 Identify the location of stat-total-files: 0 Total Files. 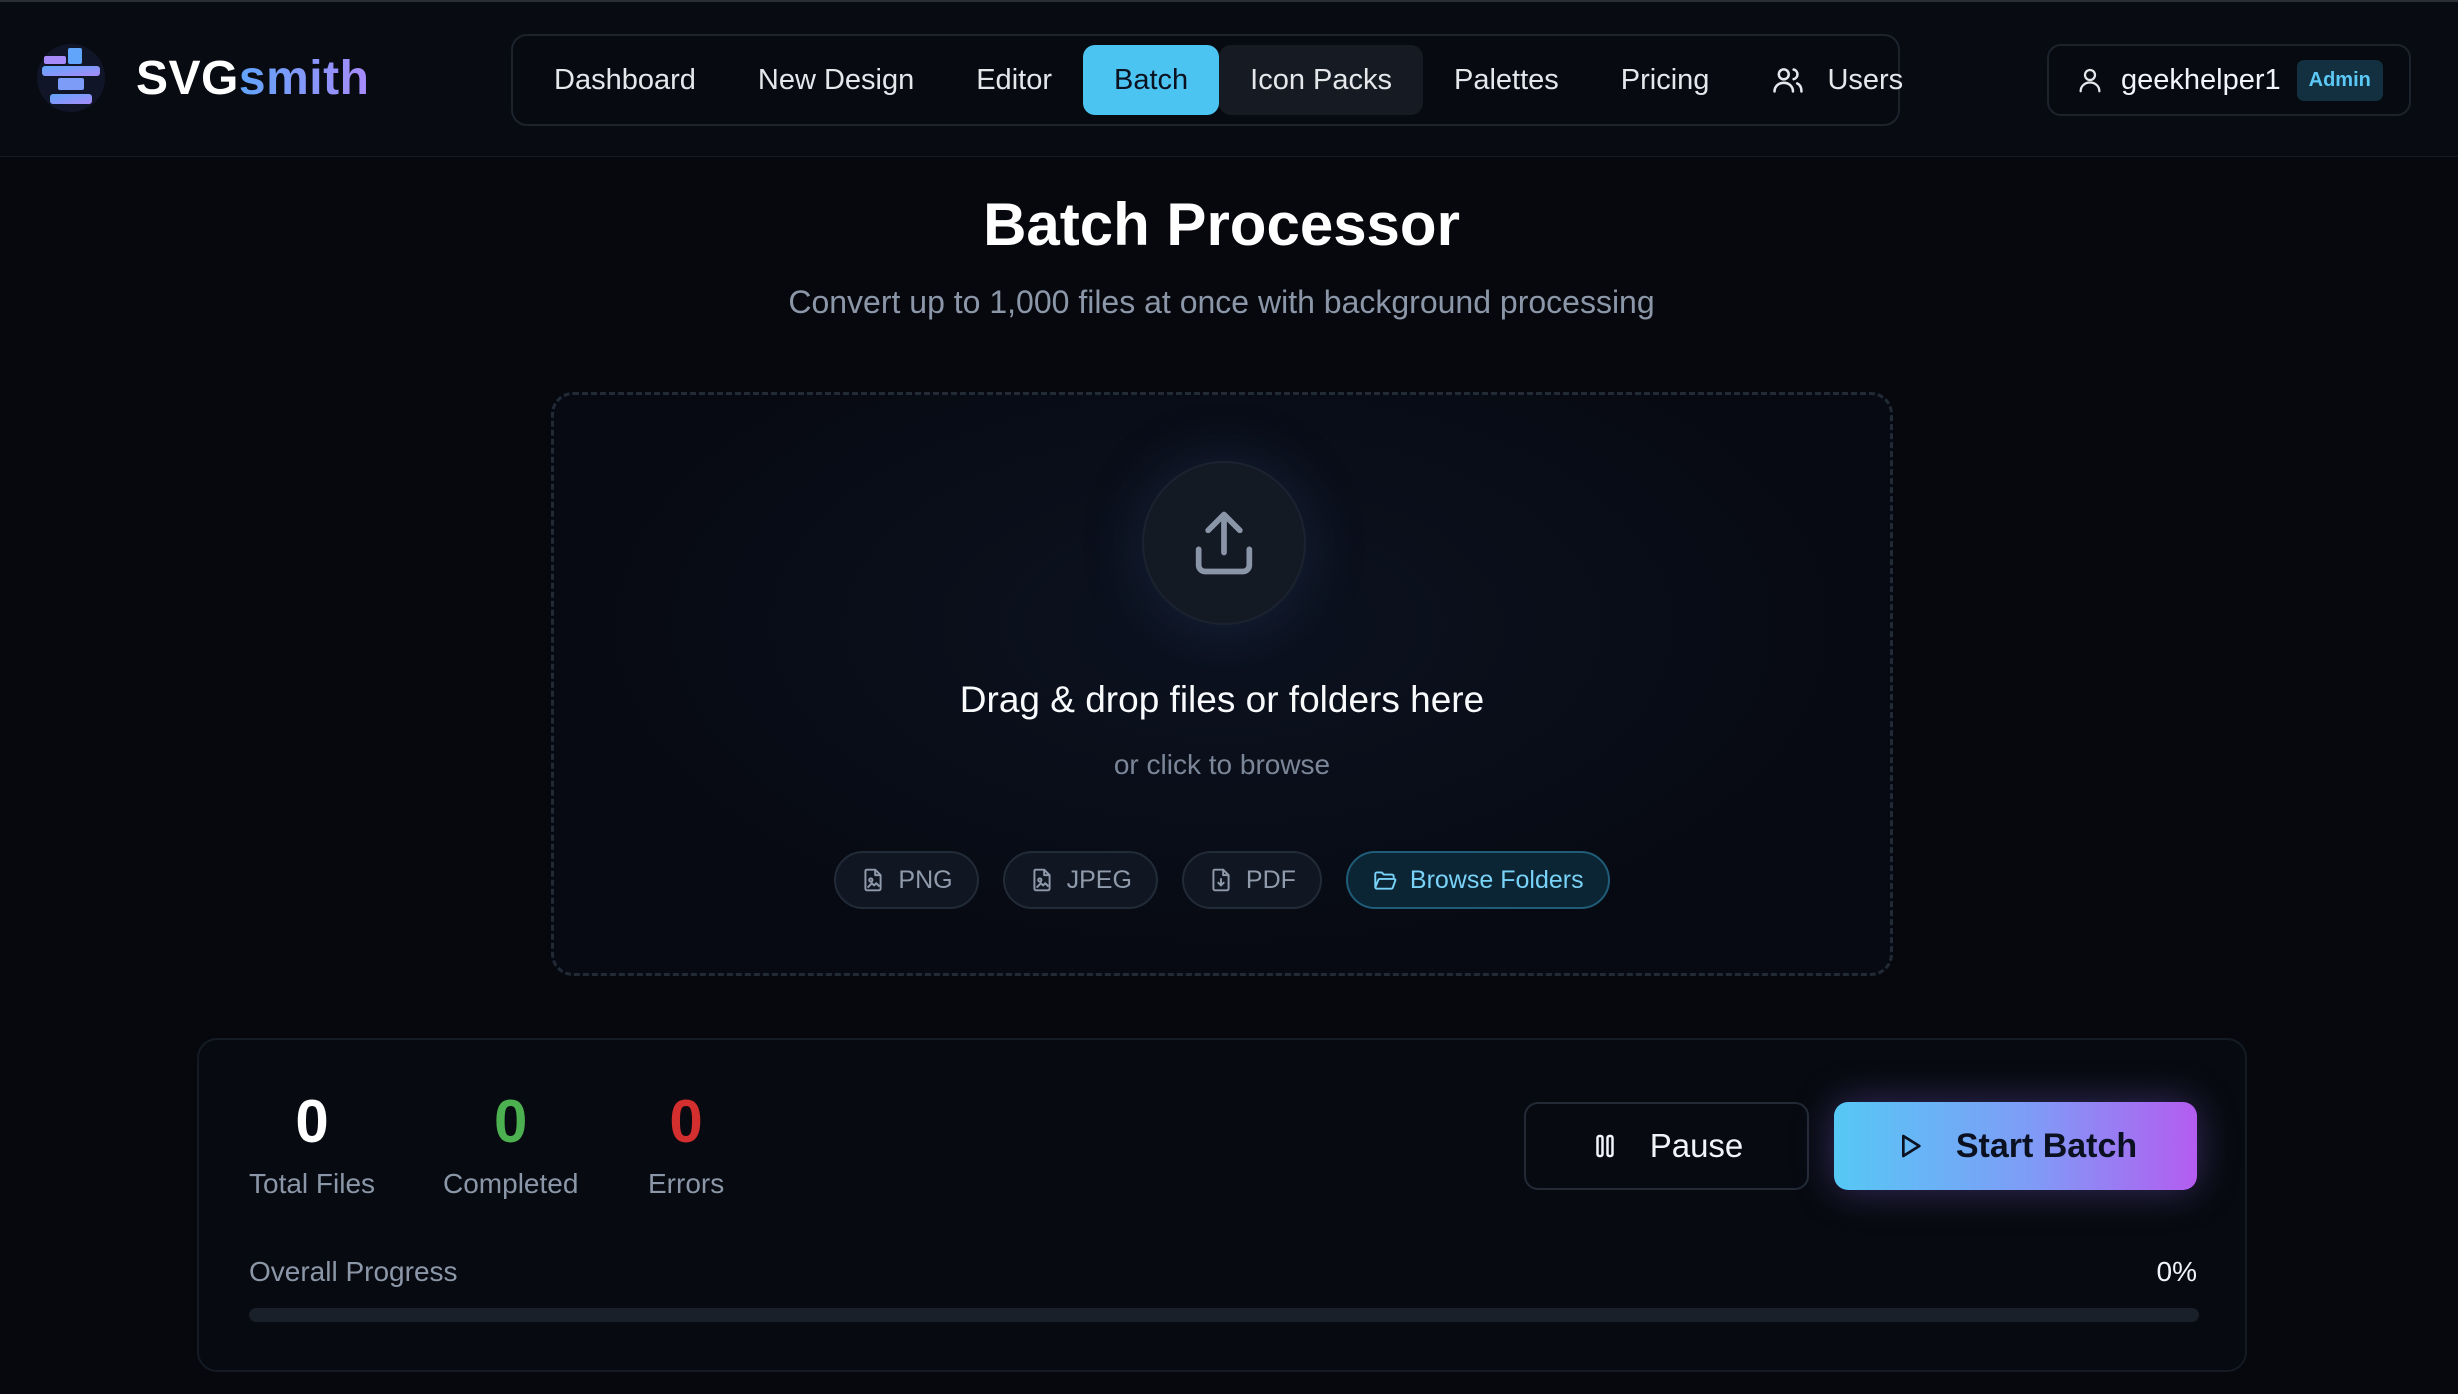
(312, 1146).